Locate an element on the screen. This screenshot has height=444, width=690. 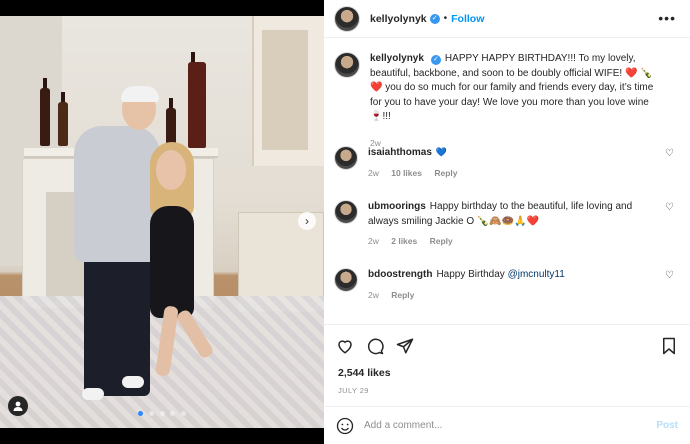
carousel-next-button: › is located at coordinates (307, 221).